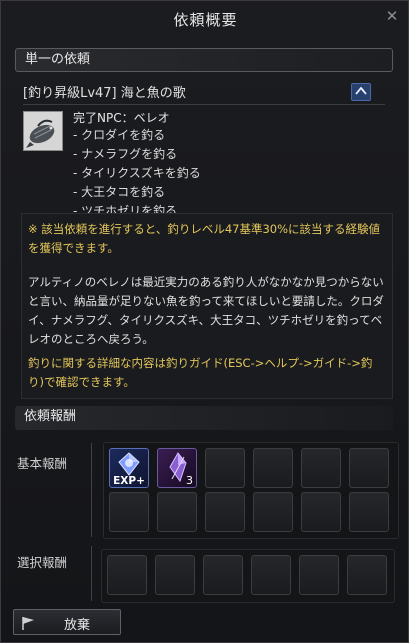 The width and height of the screenshot is (409, 643). What do you see at coordinates (104, 93) in the screenshot?
I see `quest-title: [釣り昇級Lv47] 海と魚の歌` at bounding box center [104, 93].